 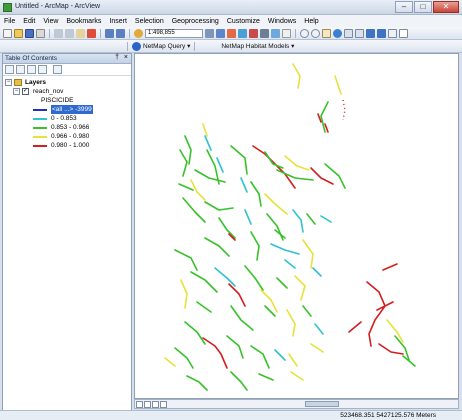 What do you see at coordinates (8, 82) in the screenshot?
I see `collapse-icon: −` at bounding box center [8, 82].